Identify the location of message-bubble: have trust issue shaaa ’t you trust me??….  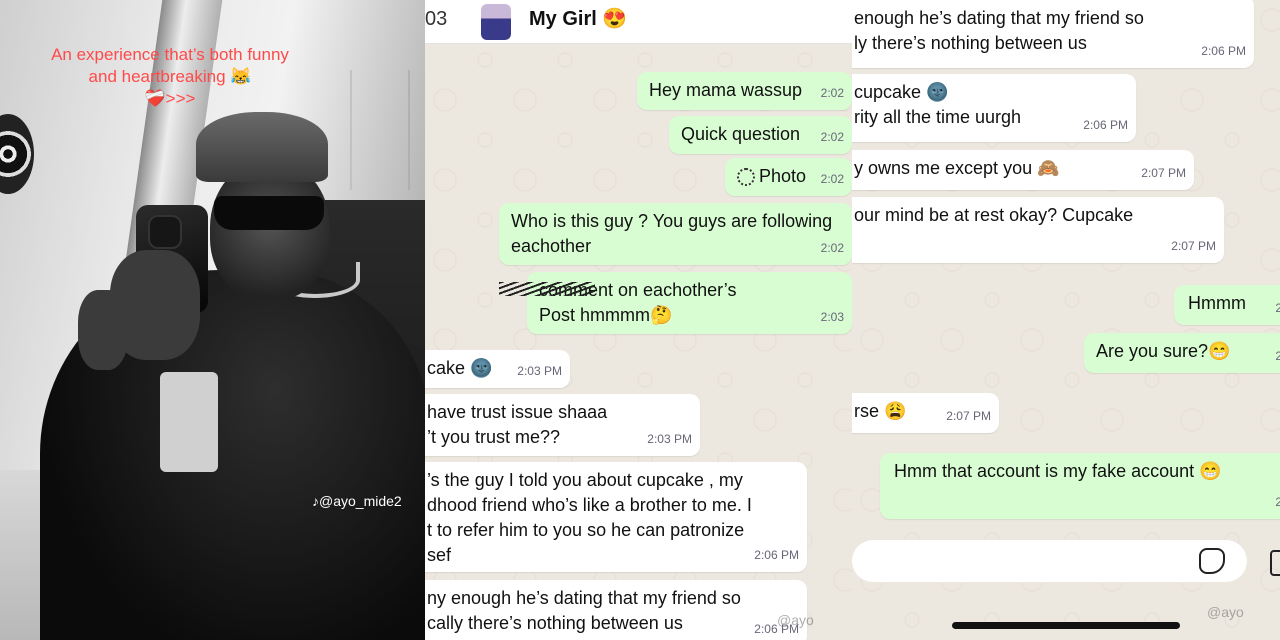
(562, 425).